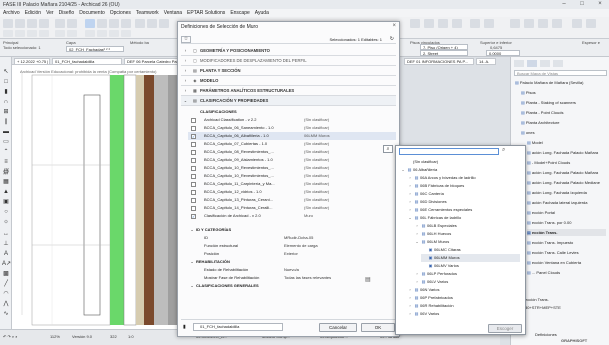 This screenshot has width=609, height=345. Describe the element at coordinates (6, 112) in the screenshot. I see `window-icon: ⊞` at that location.